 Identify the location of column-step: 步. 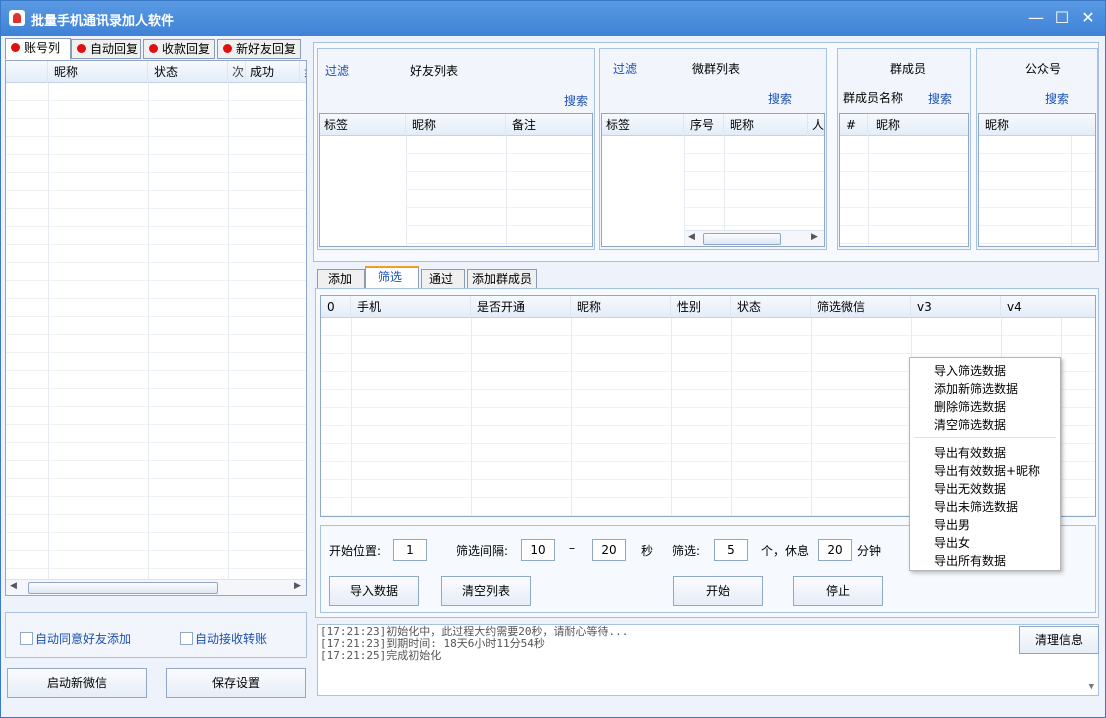
(303, 72).